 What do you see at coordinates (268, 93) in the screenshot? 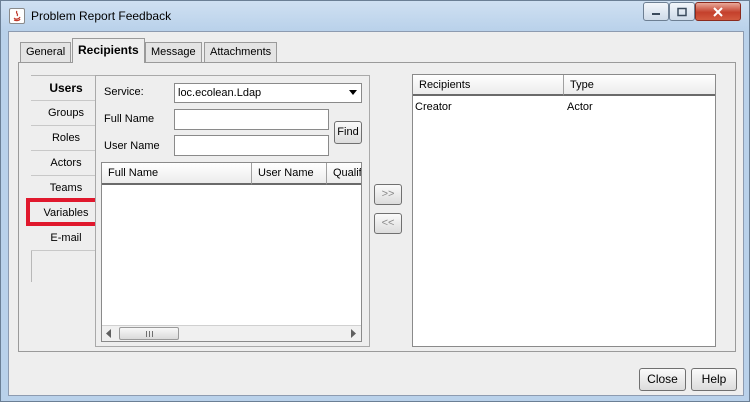
I see `service-select: loc.ecolean.Ldap` at bounding box center [268, 93].